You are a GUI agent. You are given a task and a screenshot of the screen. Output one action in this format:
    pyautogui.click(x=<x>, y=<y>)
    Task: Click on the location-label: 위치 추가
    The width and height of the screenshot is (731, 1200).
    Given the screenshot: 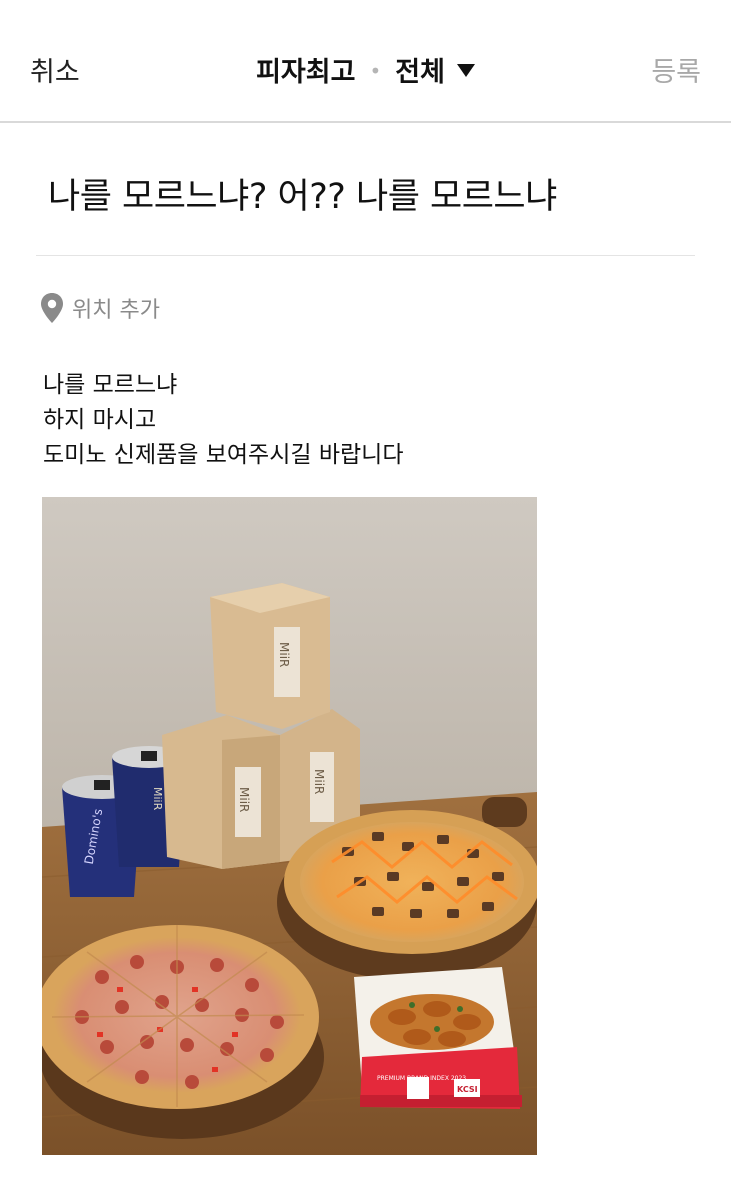 What is the action you would take?
    pyautogui.click(x=116, y=310)
    